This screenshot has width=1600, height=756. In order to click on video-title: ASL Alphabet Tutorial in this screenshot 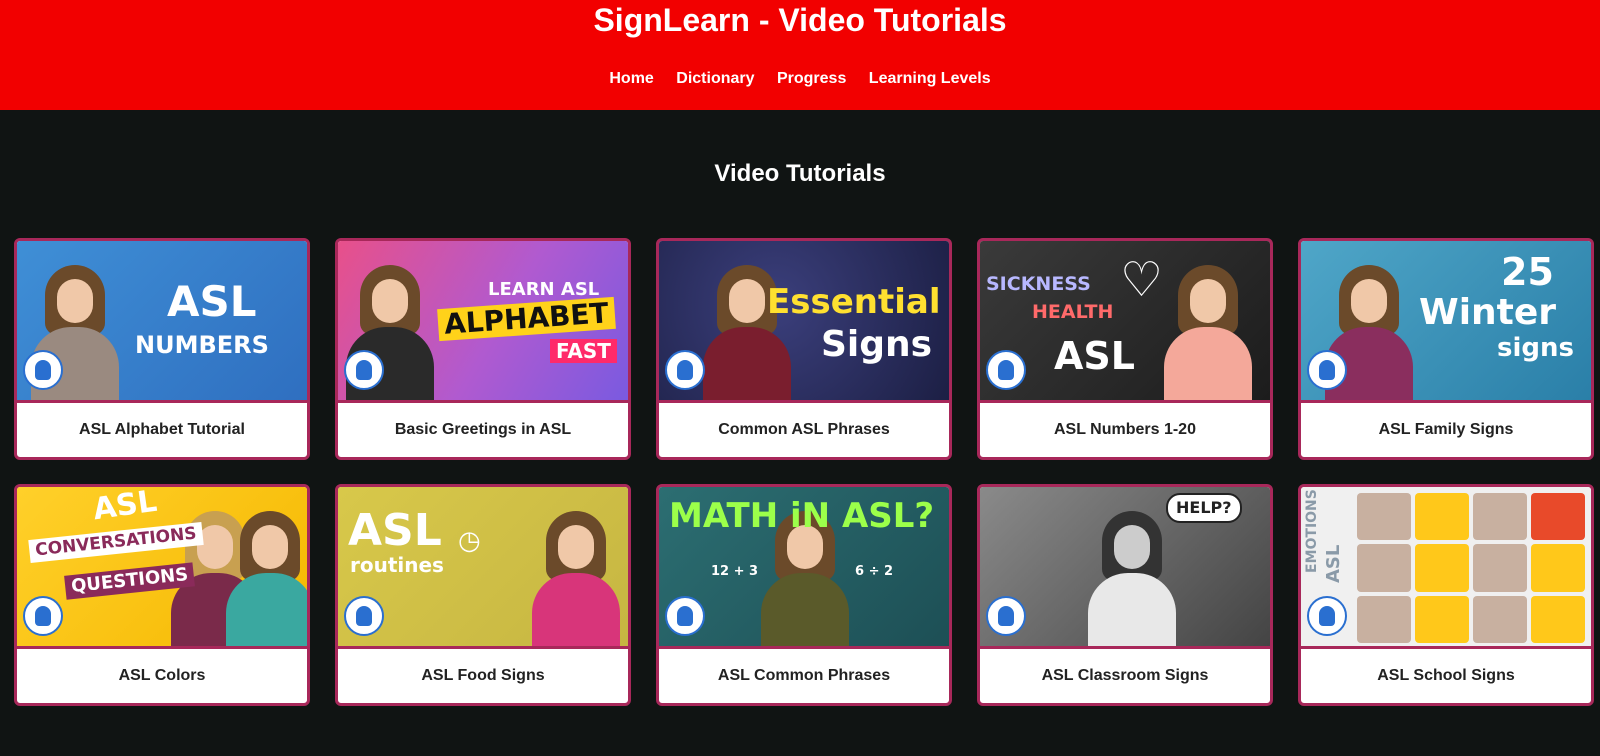, I will do `click(162, 429)`.